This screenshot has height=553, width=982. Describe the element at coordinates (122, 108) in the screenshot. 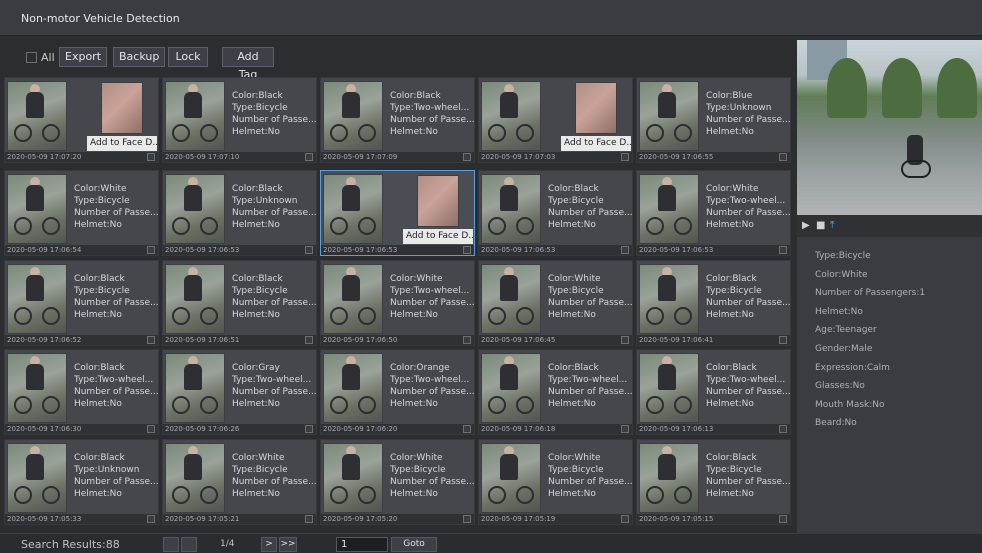

I see `face-thumbnail` at that location.